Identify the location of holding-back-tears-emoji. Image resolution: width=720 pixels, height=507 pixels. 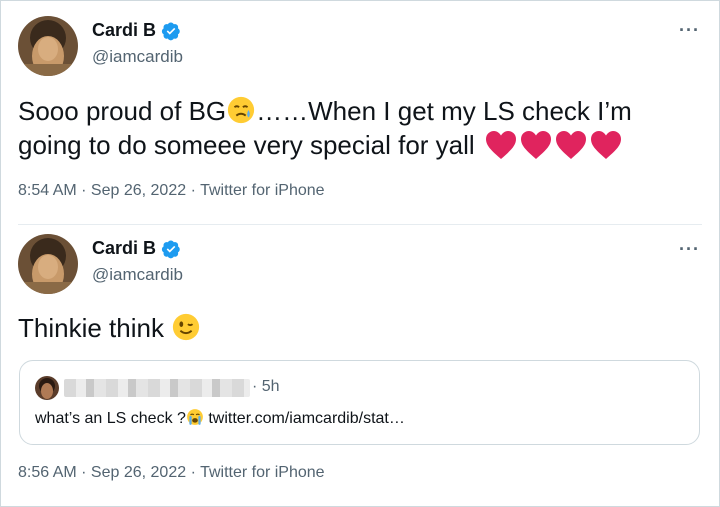
(241, 110).